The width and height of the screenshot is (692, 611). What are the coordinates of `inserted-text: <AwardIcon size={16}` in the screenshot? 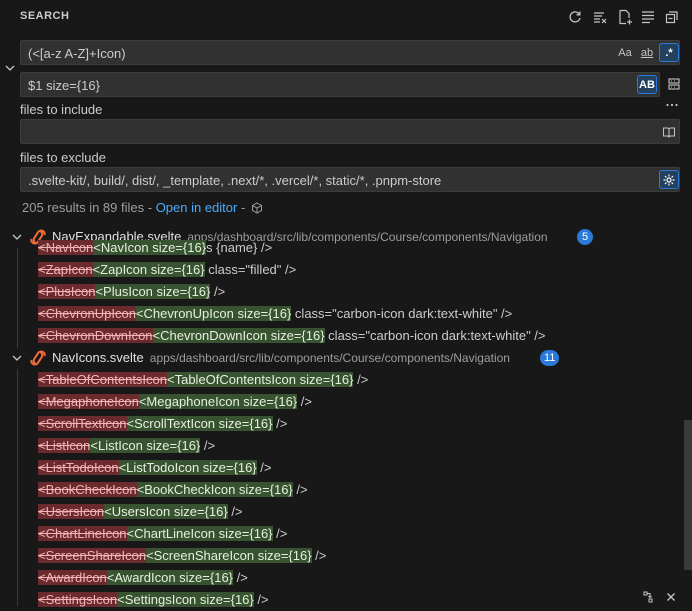 It's located at (170, 577).